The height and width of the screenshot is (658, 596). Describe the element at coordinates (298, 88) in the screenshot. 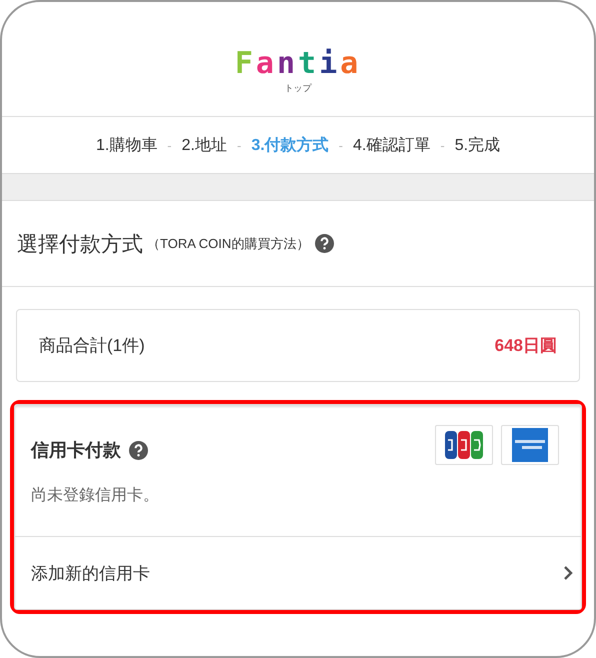

I see `logo-caption: トップ` at that location.